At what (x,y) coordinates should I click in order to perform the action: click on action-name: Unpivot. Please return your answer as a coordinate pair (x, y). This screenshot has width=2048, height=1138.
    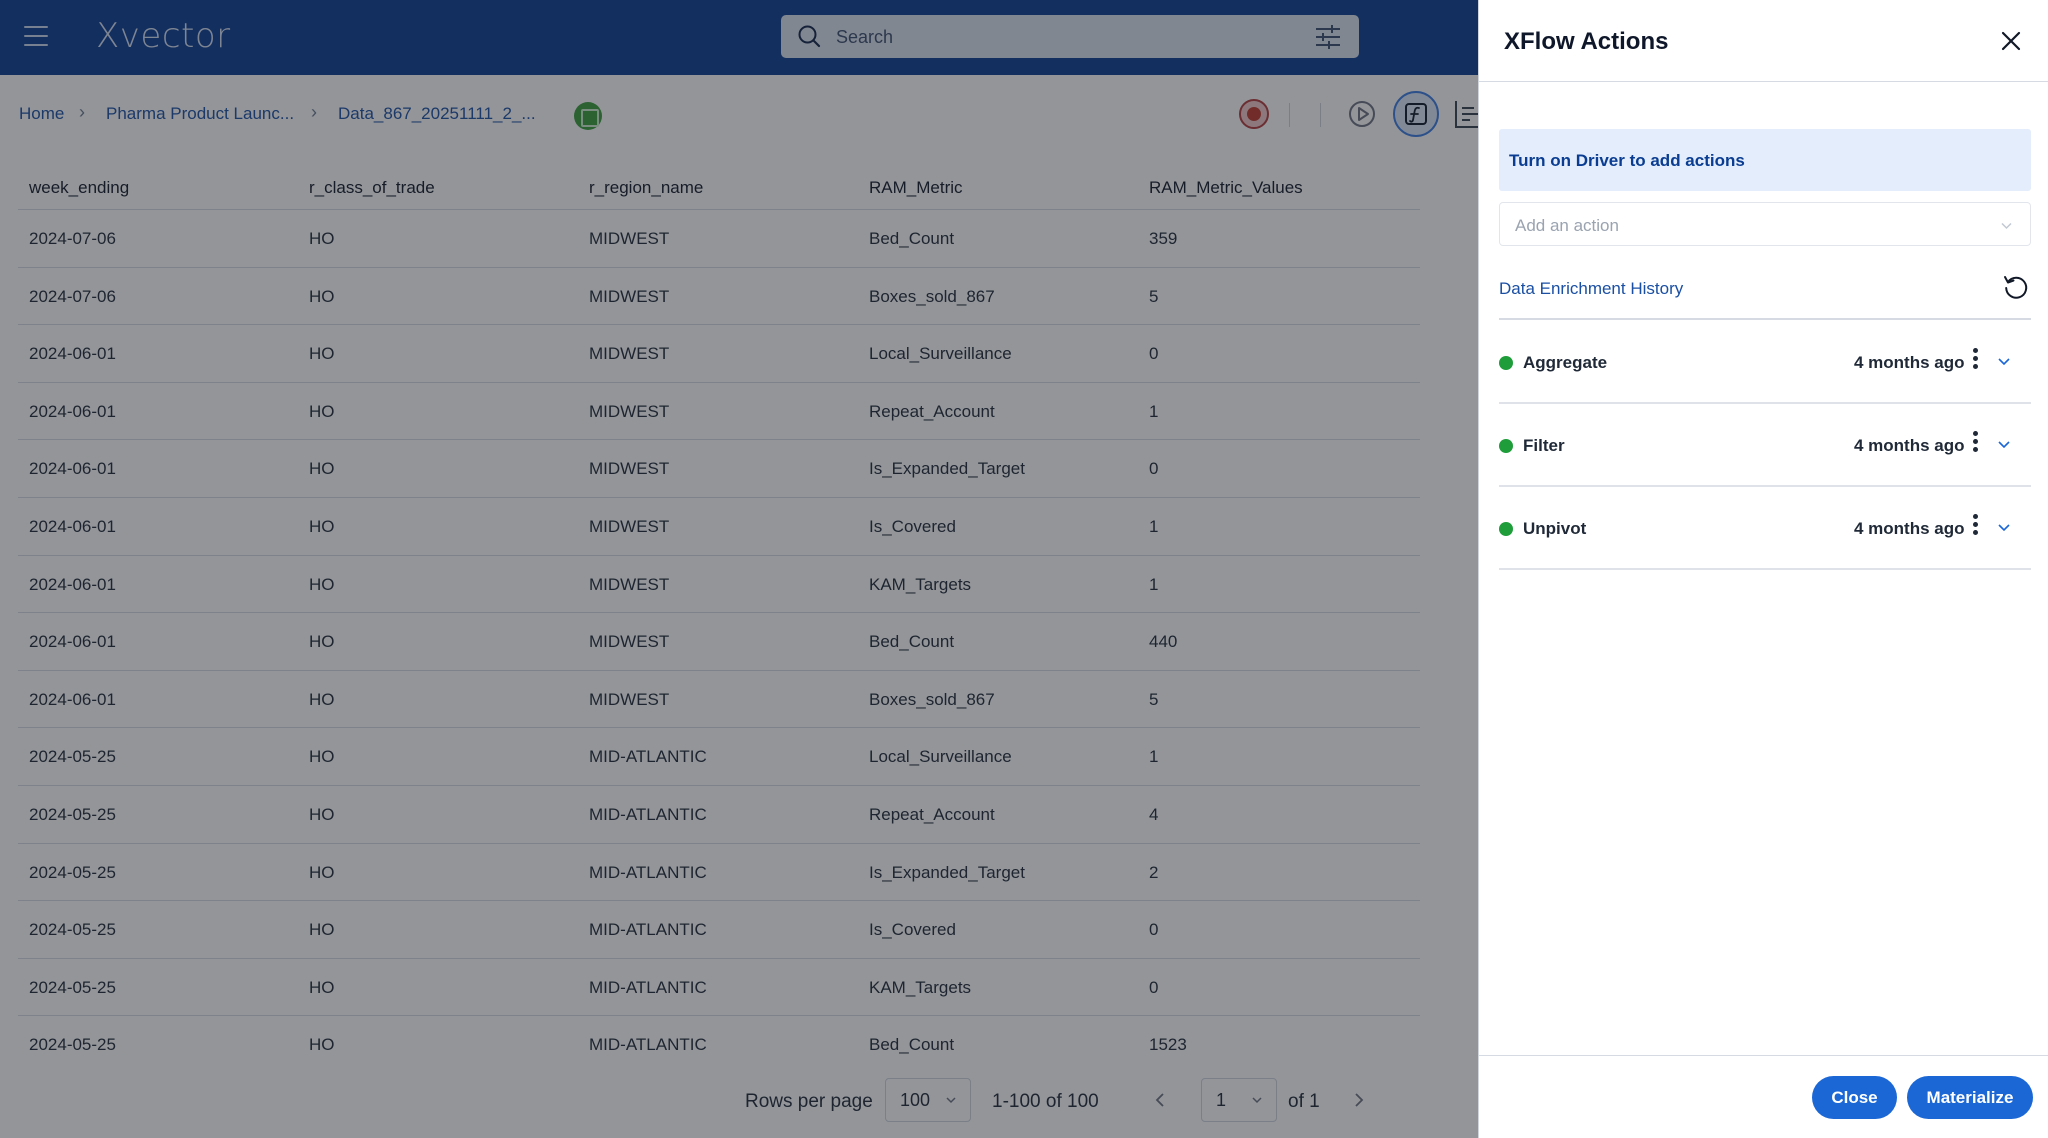
    Looking at the image, I should click on (1555, 528).